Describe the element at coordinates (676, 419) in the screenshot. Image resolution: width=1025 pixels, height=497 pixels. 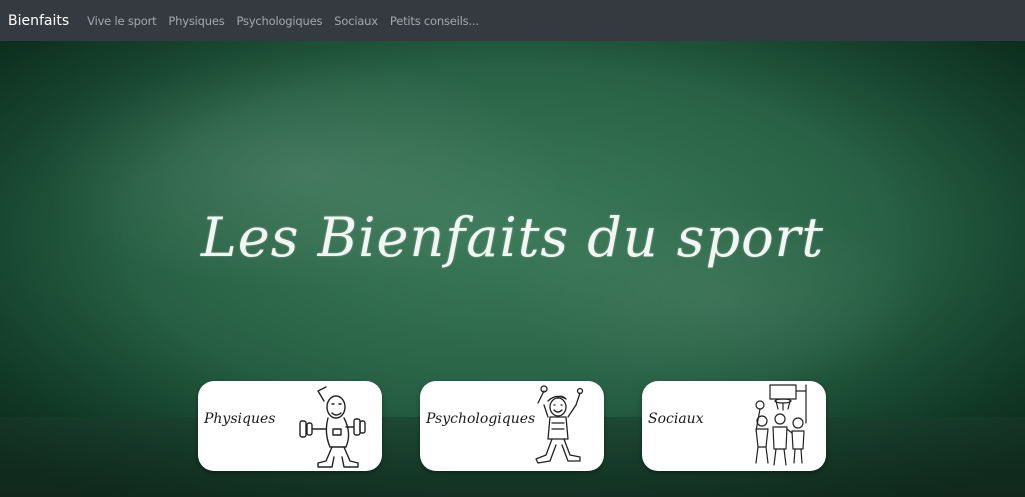
I see `card-label-sociaux: Sociaux` at that location.